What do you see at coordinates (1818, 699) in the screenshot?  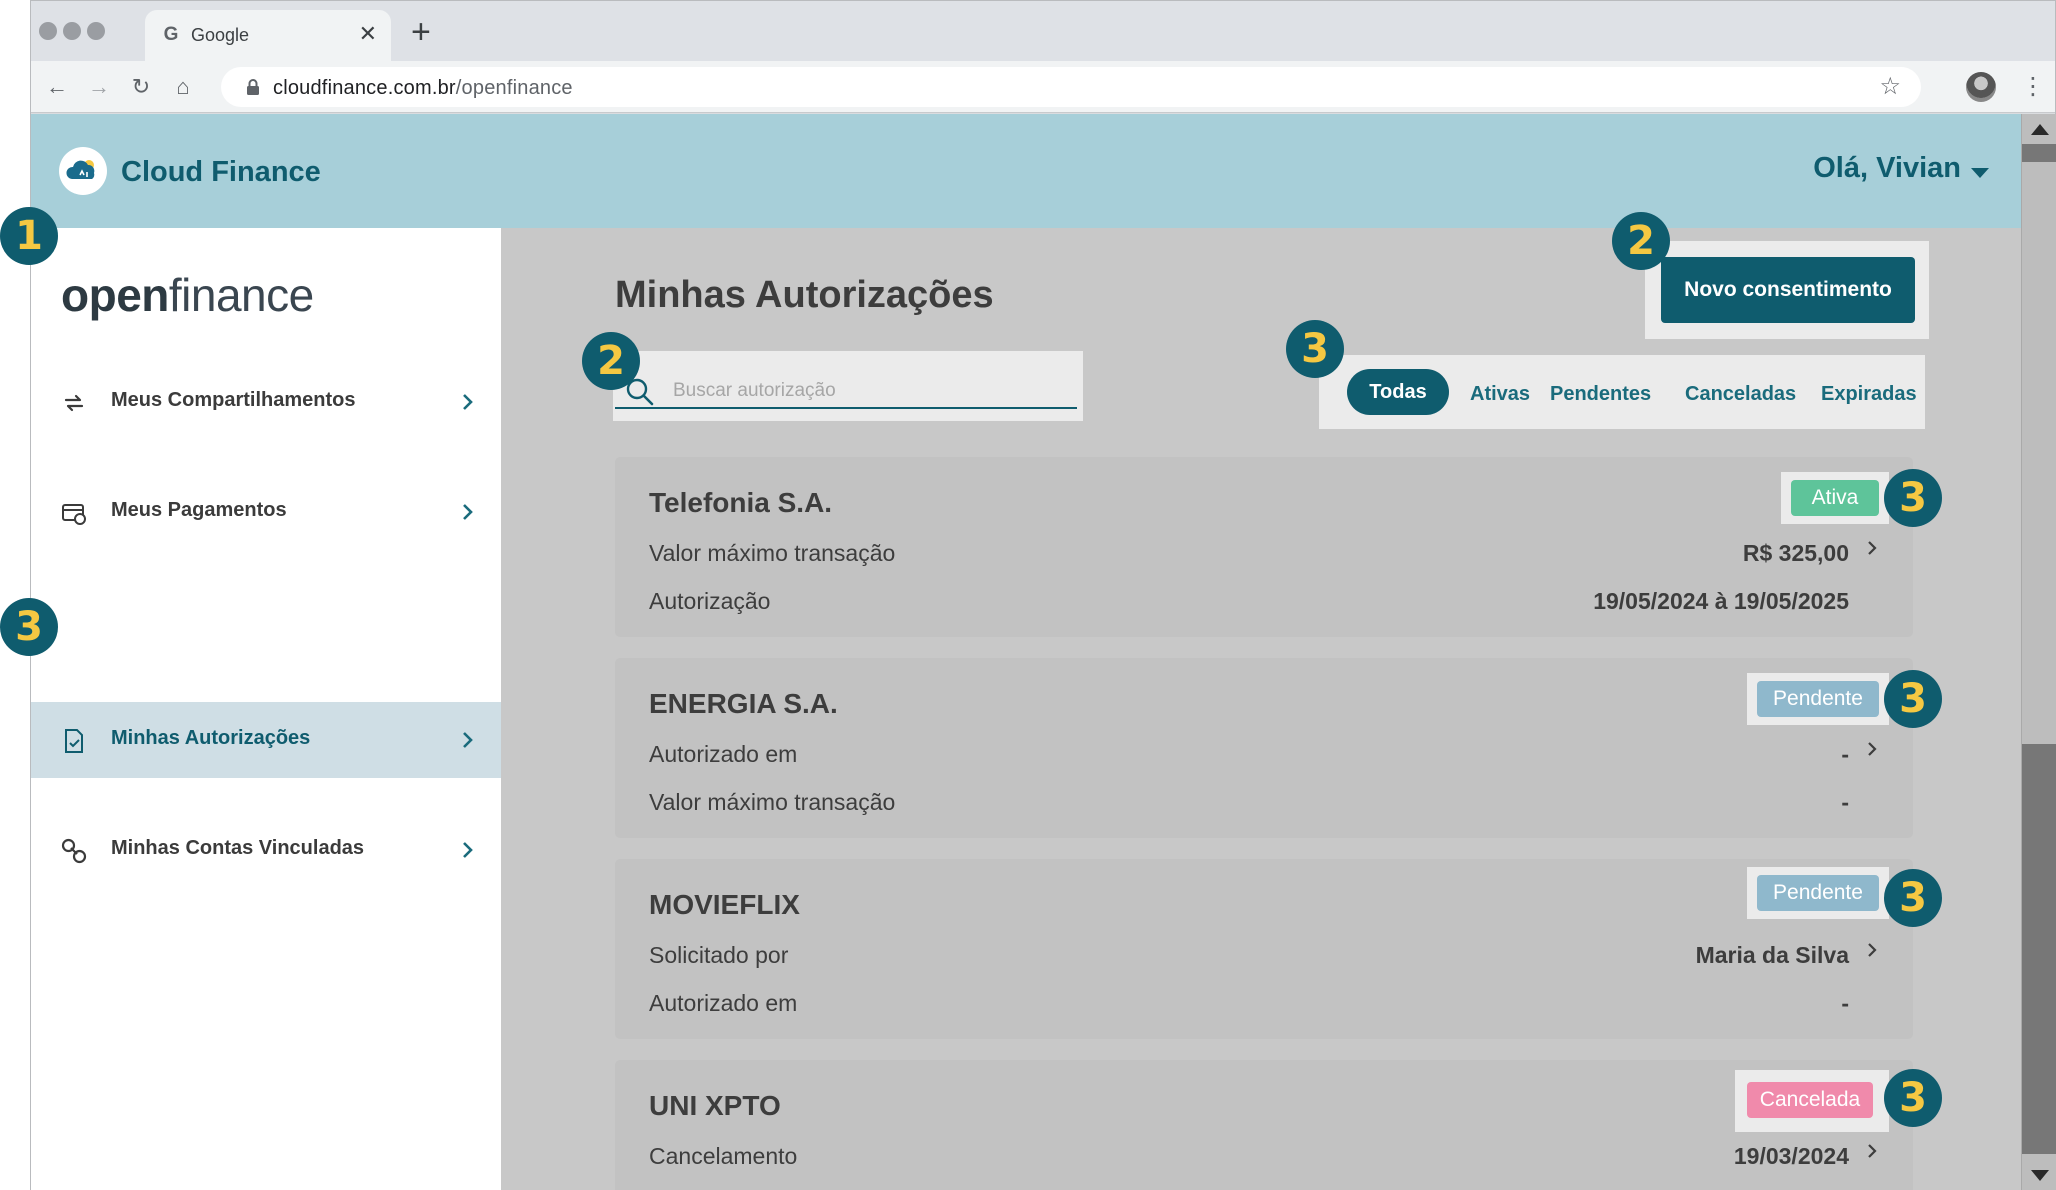 I see `status-badge: Pendente` at bounding box center [1818, 699].